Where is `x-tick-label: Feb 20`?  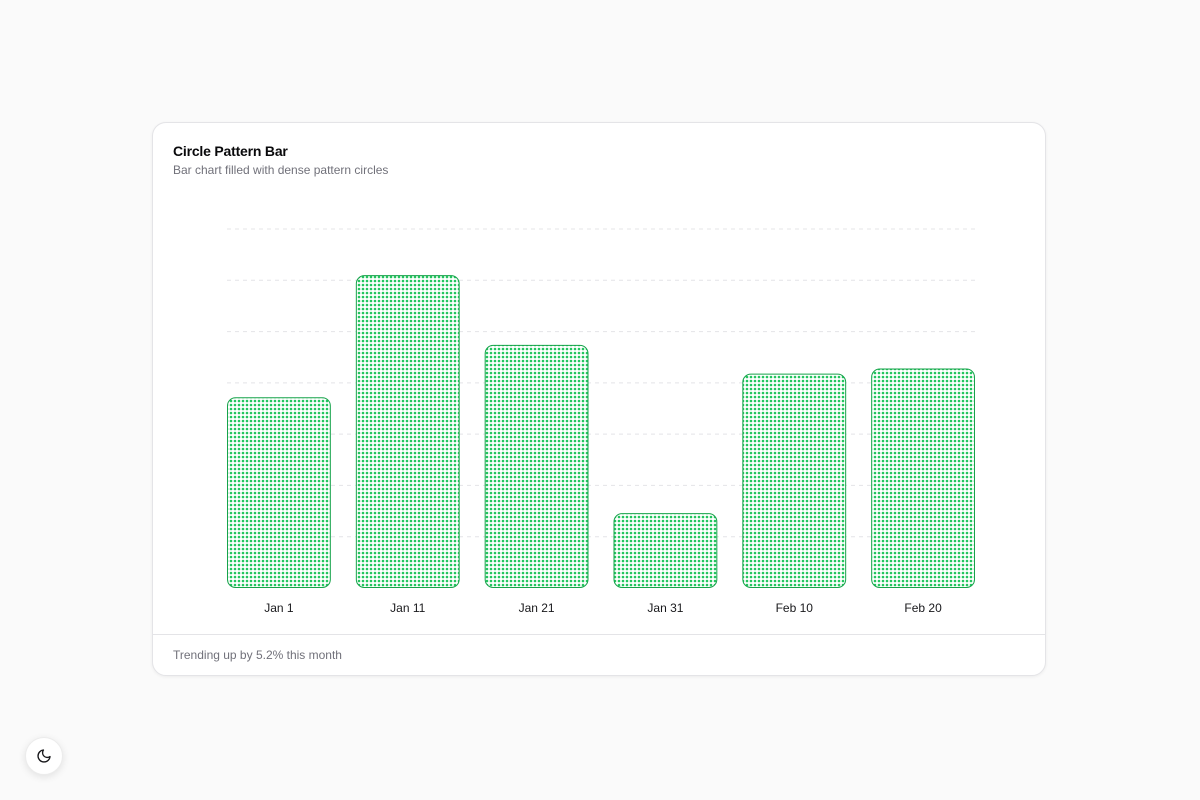 x-tick-label: Feb 20 is located at coordinates (923, 608).